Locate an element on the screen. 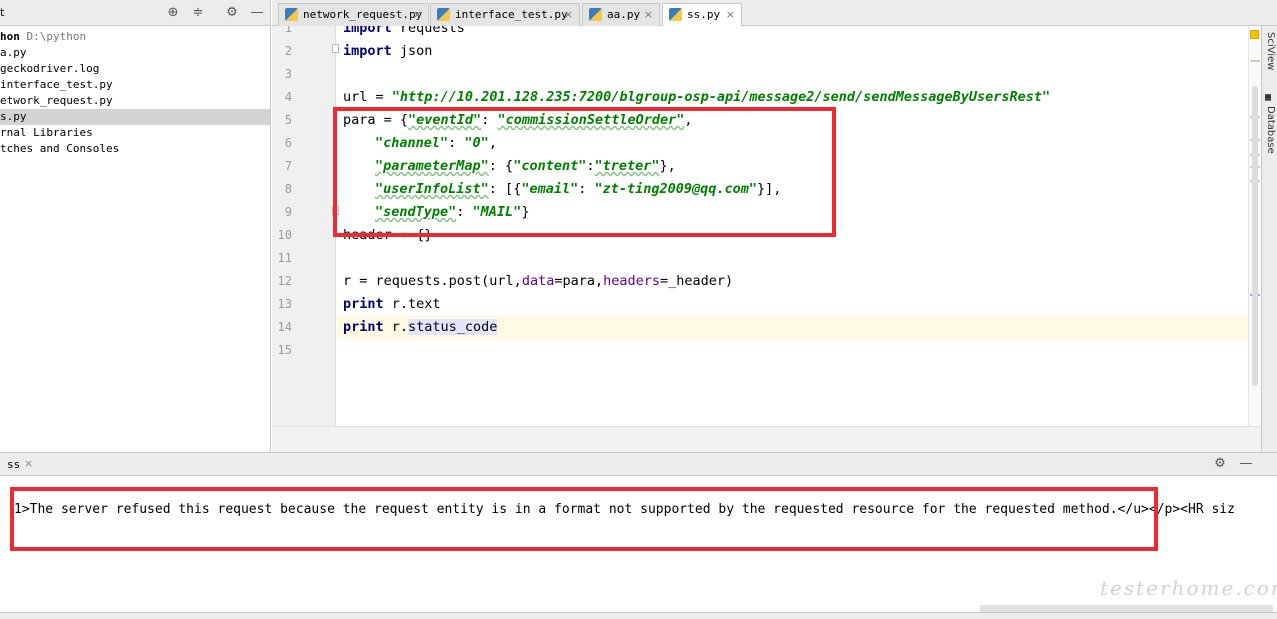  line-number: 9 is located at coordinates (288, 212).